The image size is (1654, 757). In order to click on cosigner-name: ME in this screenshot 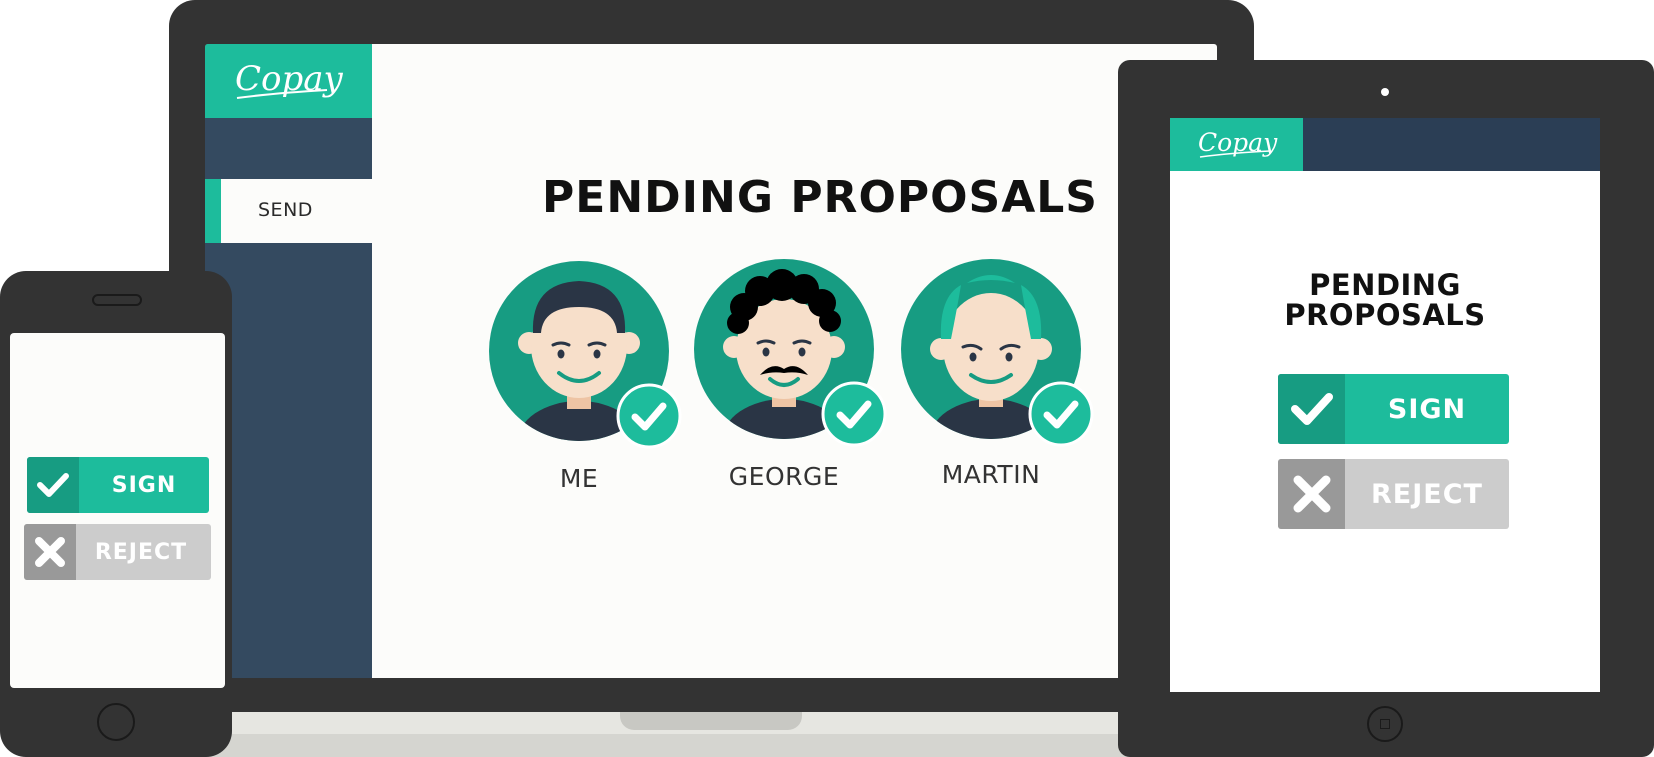, I will do `click(579, 478)`.